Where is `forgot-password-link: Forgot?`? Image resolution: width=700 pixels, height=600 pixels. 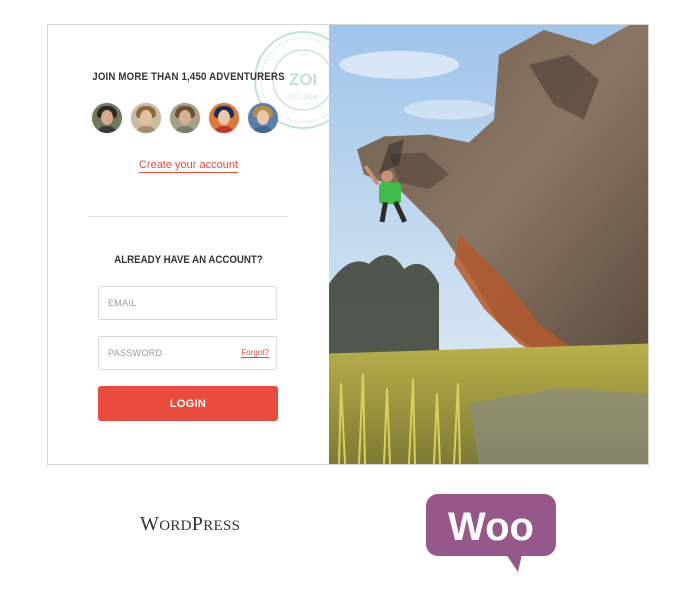
forgot-password-link: Forgot? is located at coordinates (255, 353).